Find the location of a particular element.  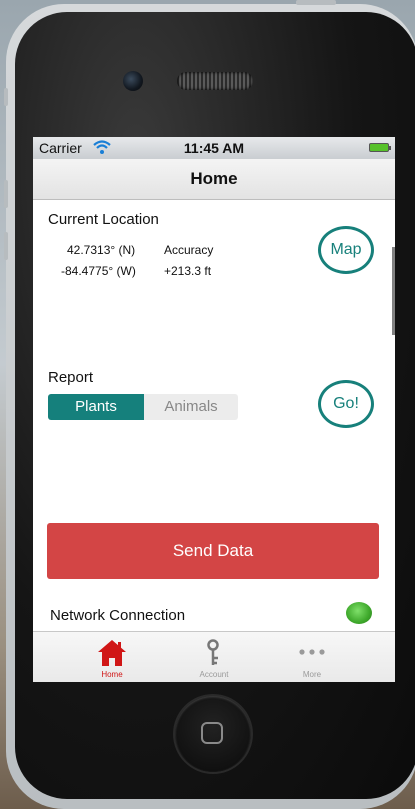

battery-icon is located at coordinates (380, 147).